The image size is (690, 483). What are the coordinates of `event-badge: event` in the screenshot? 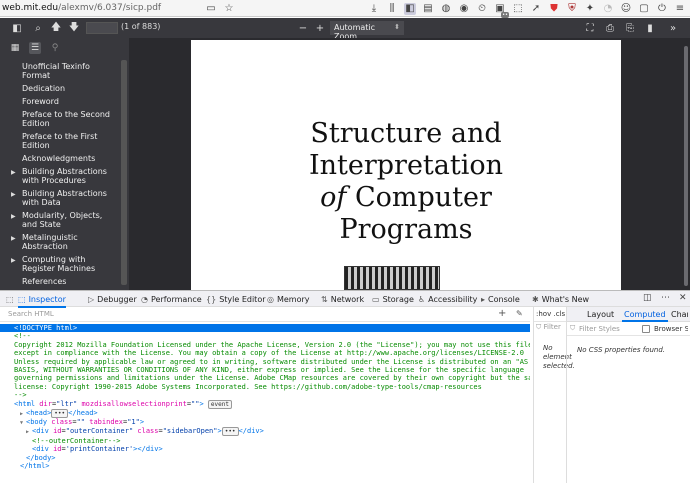 It's located at (219, 404).